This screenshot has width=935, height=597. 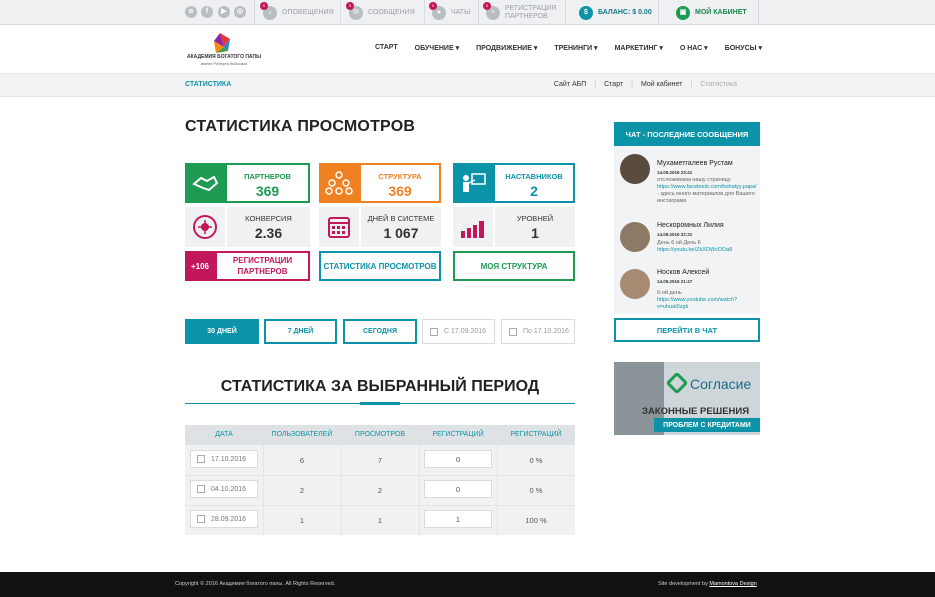 I want to click on mentors-stat: НАСТАВНИКОВ 2, so click(x=534, y=183).